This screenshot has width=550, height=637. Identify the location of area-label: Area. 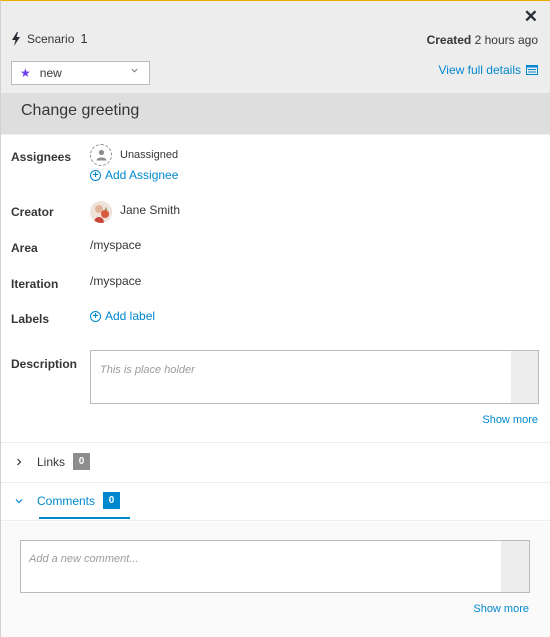
(24, 248).